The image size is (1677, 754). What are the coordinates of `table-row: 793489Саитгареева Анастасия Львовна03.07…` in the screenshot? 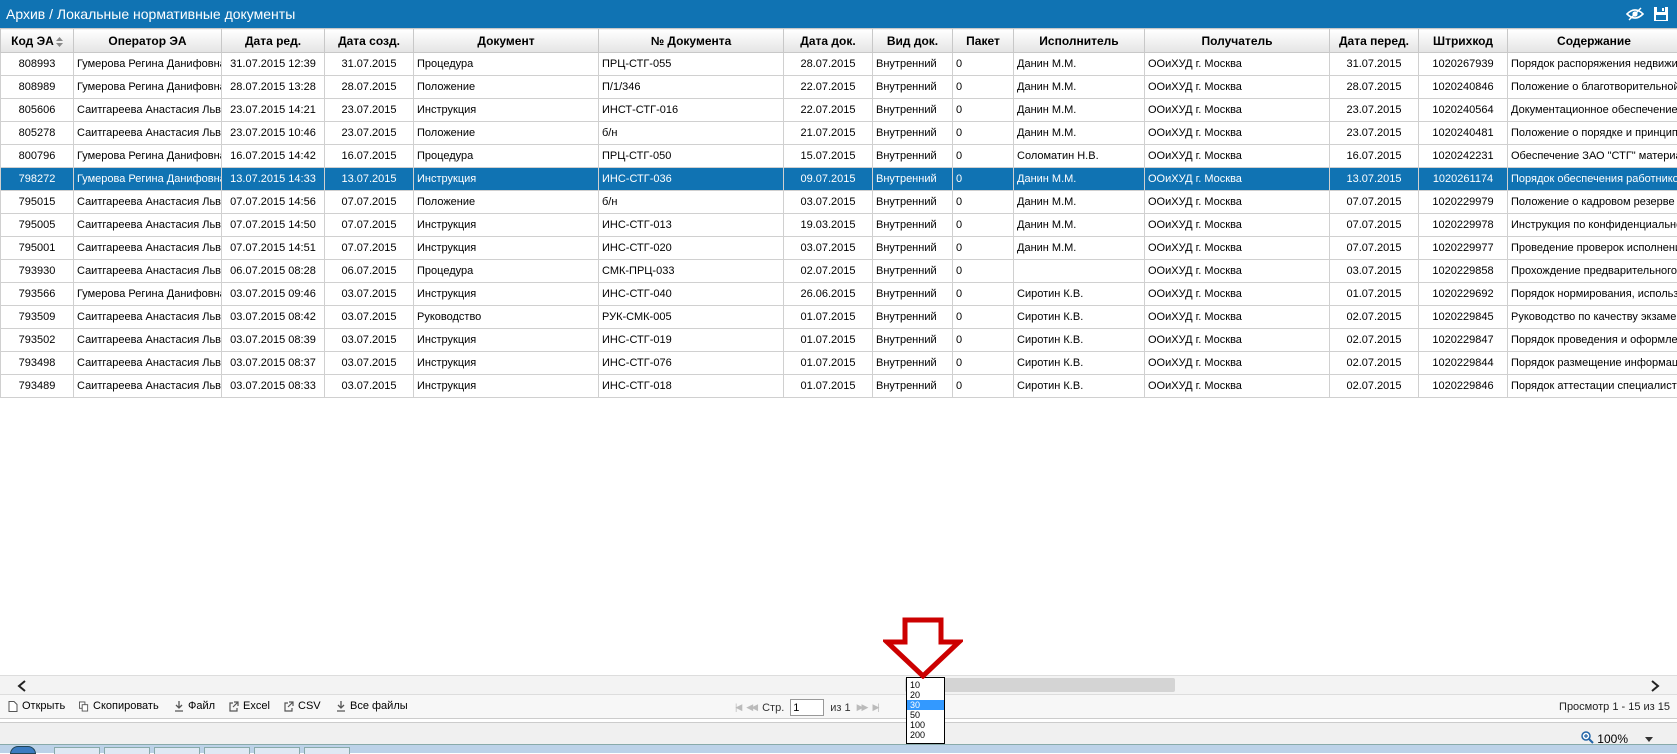 It's located at (839, 386).